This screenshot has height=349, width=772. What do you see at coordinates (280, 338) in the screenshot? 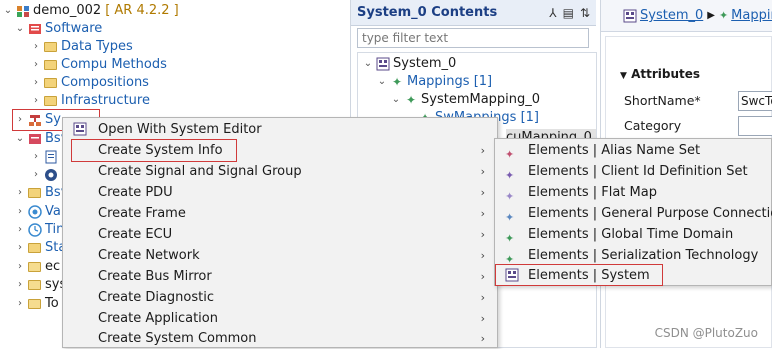
I see `menu-item-create-system-common: Create System Common ›` at bounding box center [280, 338].